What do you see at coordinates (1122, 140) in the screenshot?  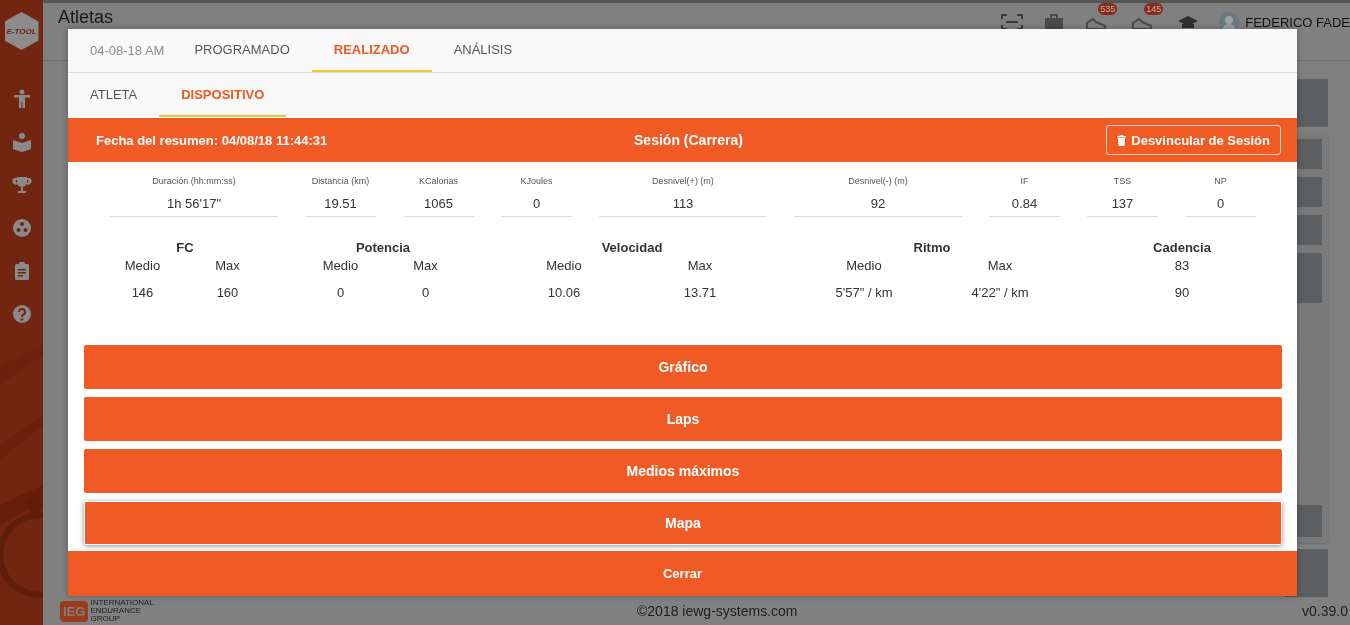 I see `trash-icon` at bounding box center [1122, 140].